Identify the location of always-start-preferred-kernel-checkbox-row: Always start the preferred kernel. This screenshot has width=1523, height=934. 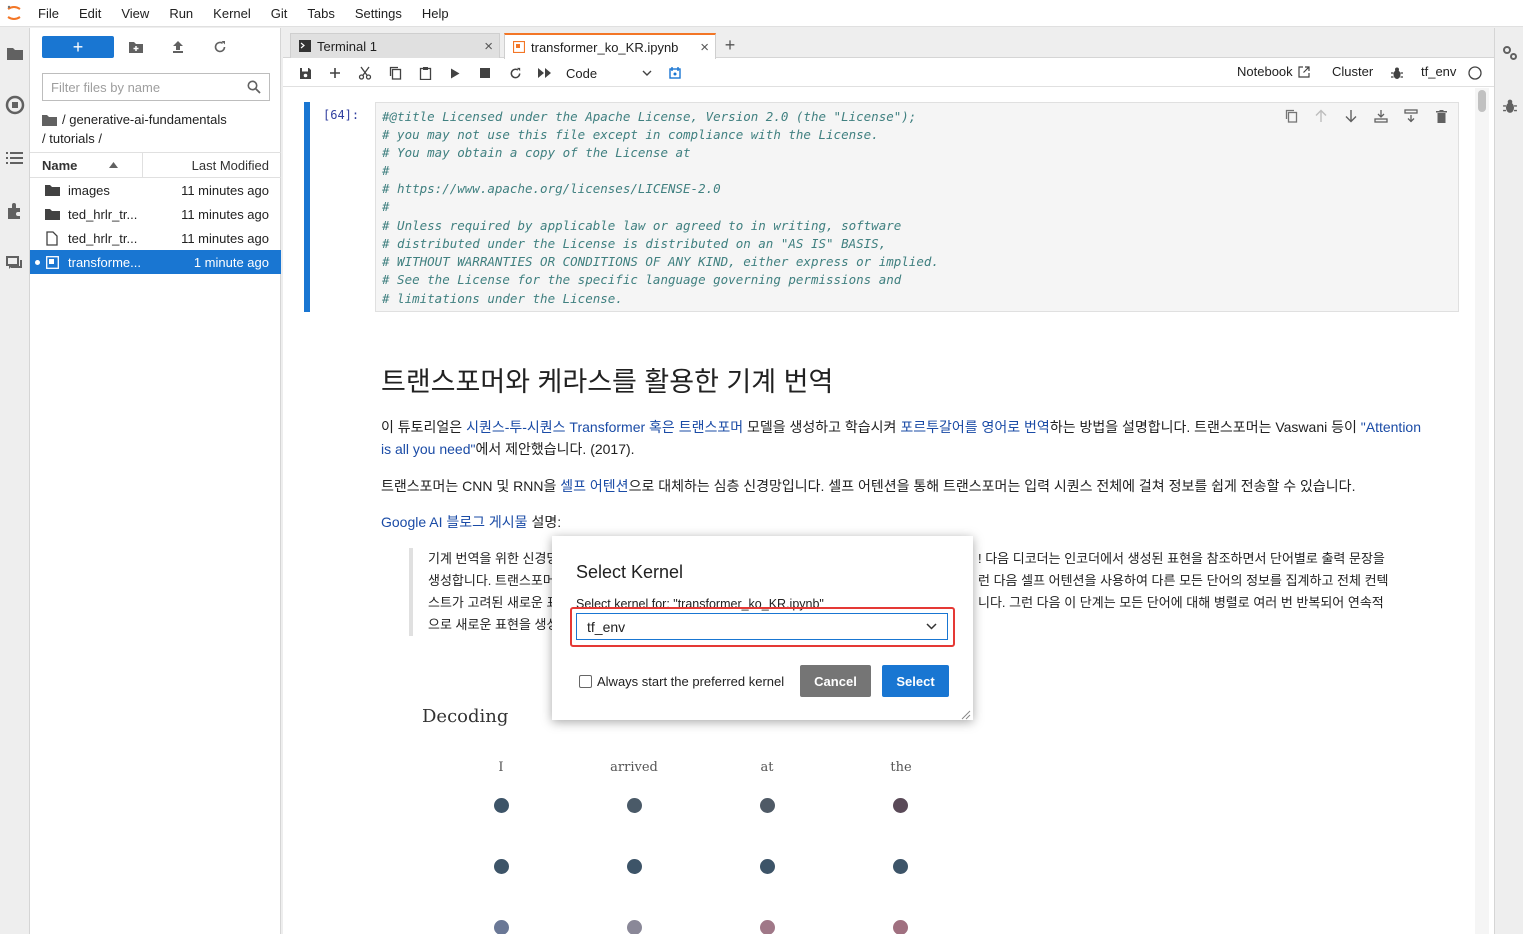
(681, 681).